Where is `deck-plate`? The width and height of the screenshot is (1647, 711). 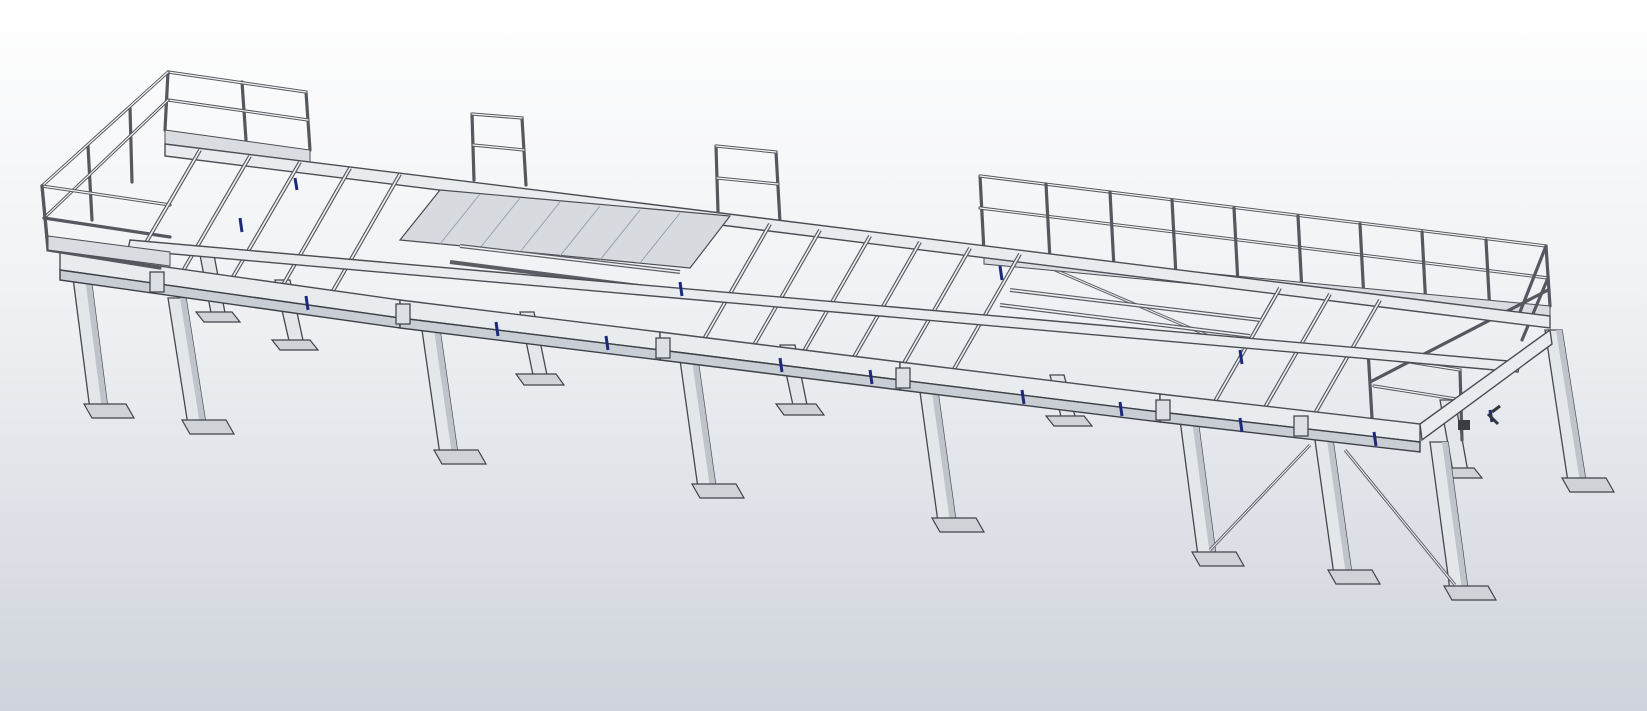
deck-plate is located at coordinates (565, 229).